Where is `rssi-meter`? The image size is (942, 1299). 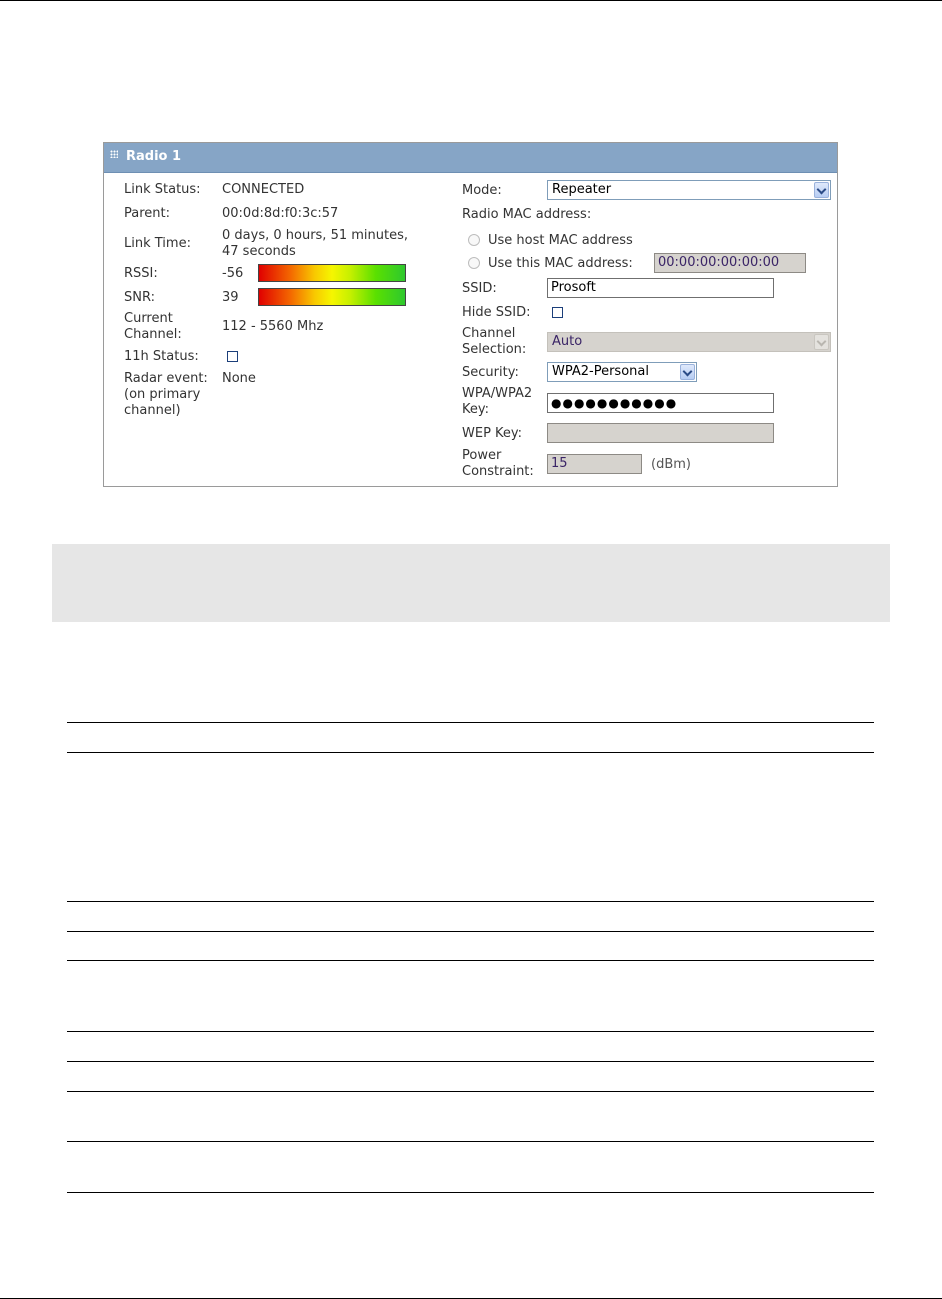
rssi-meter is located at coordinates (332, 273).